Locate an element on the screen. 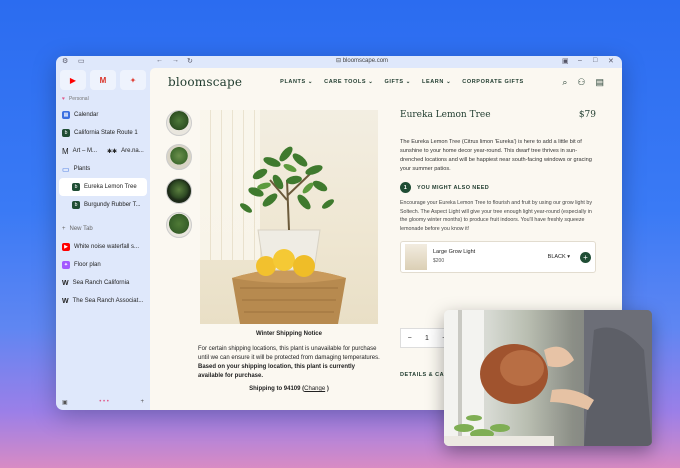  pinned-youtube: ▶ is located at coordinates (73, 80).